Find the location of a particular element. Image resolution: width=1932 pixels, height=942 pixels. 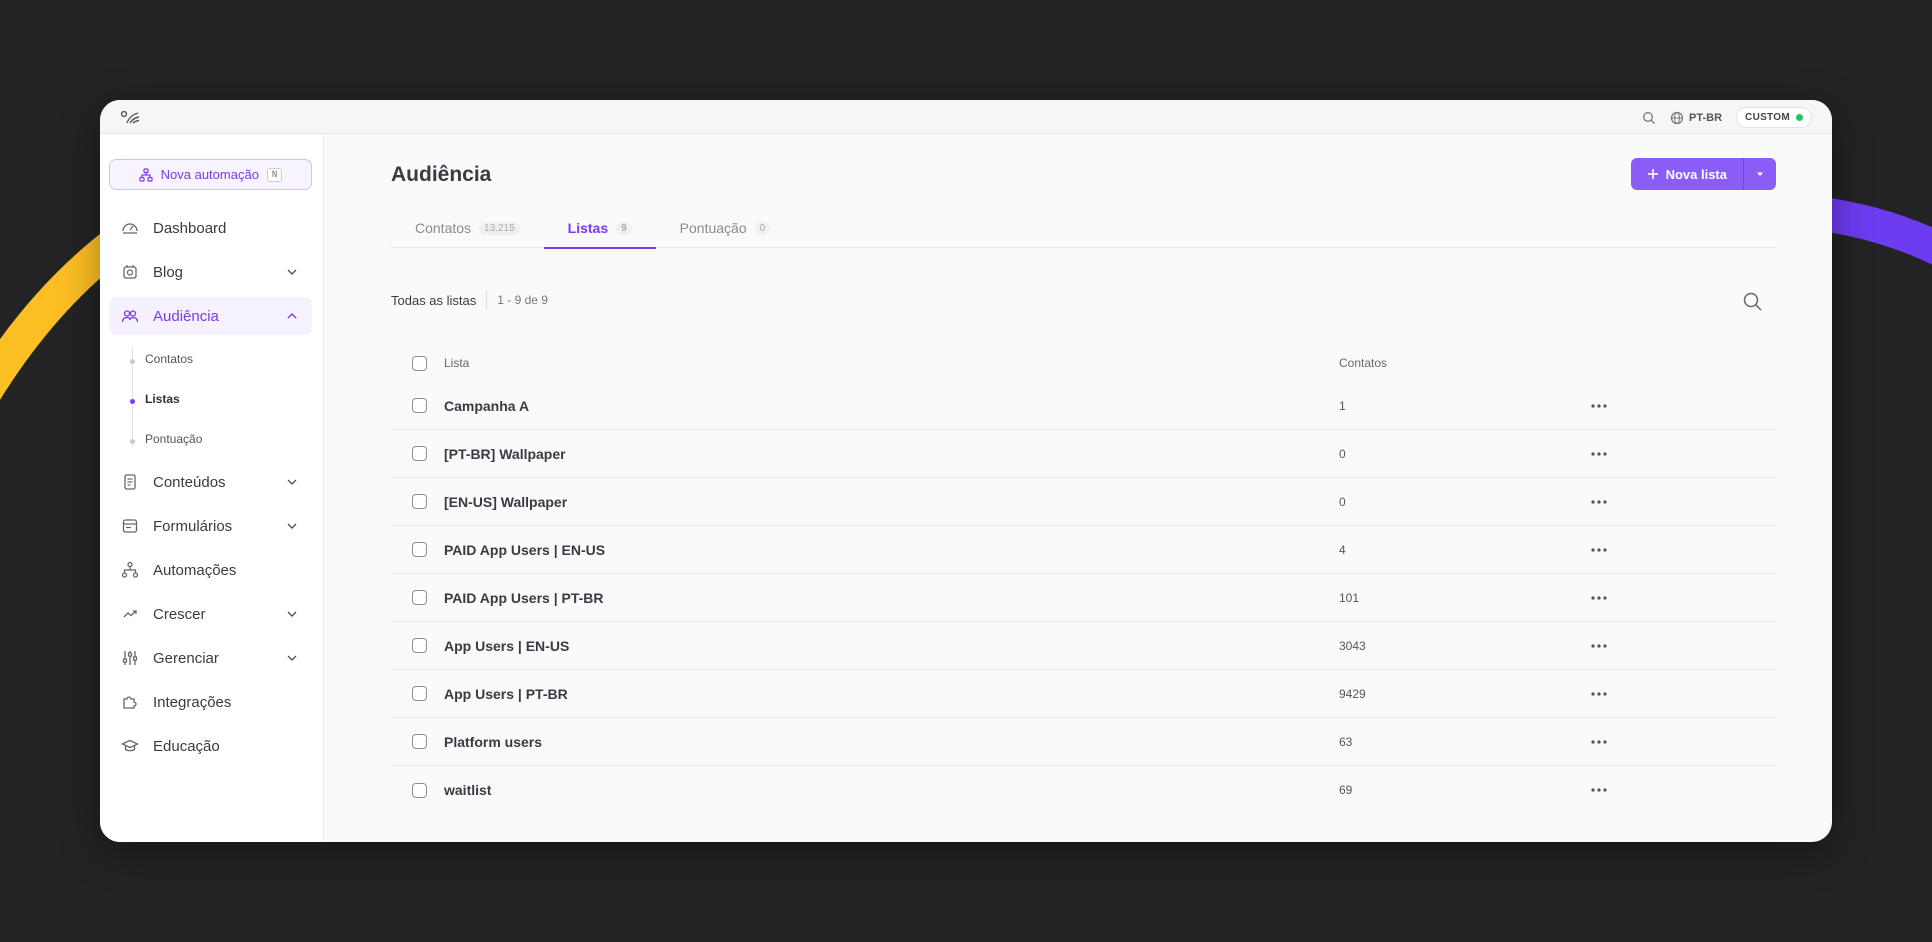

sidebar-item-forms: Formulários is located at coordinates (210, 526).